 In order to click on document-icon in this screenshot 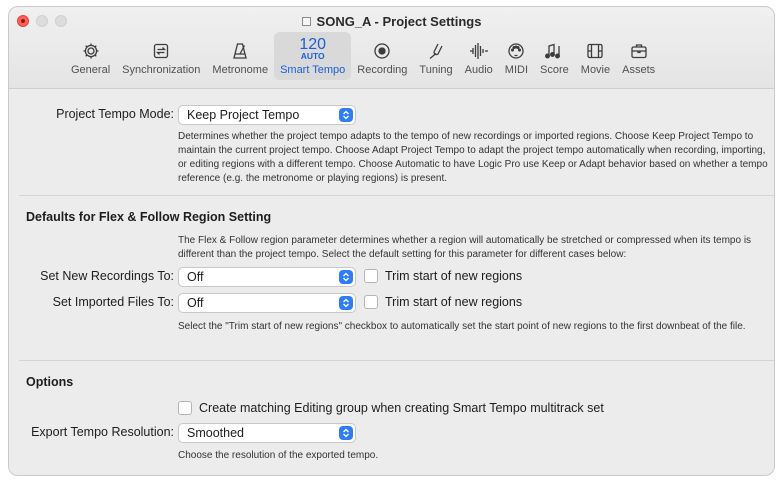, I will do `click(306, 21)`.